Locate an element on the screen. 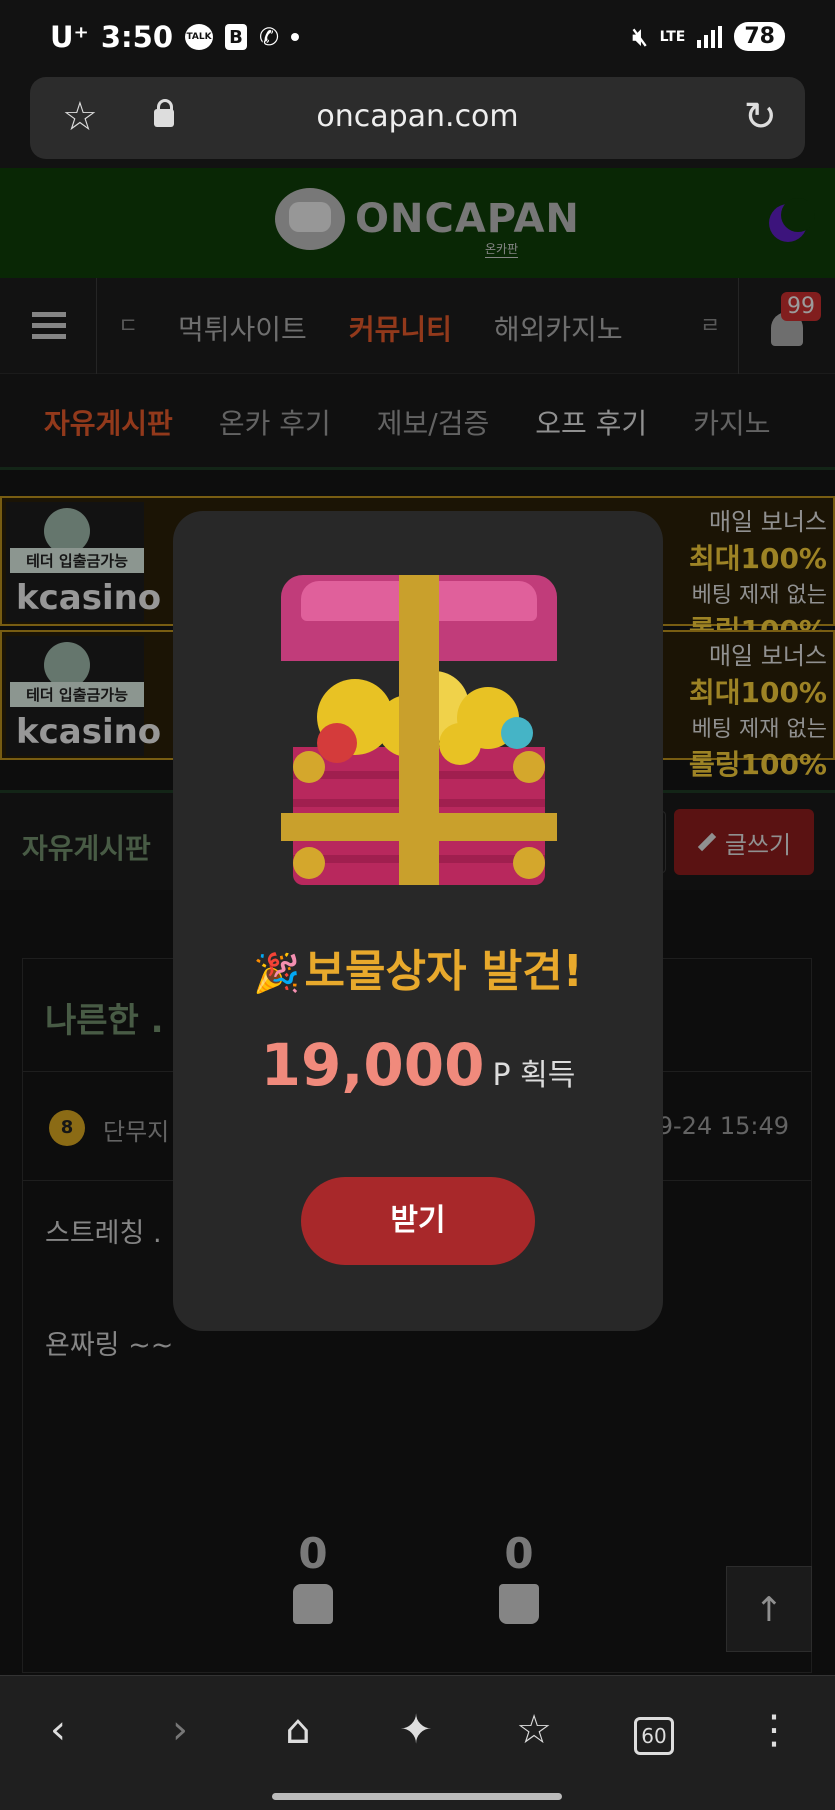  browser-toolbar: ☆ oncapan.com ↻ is located at coordinates (417, 119).